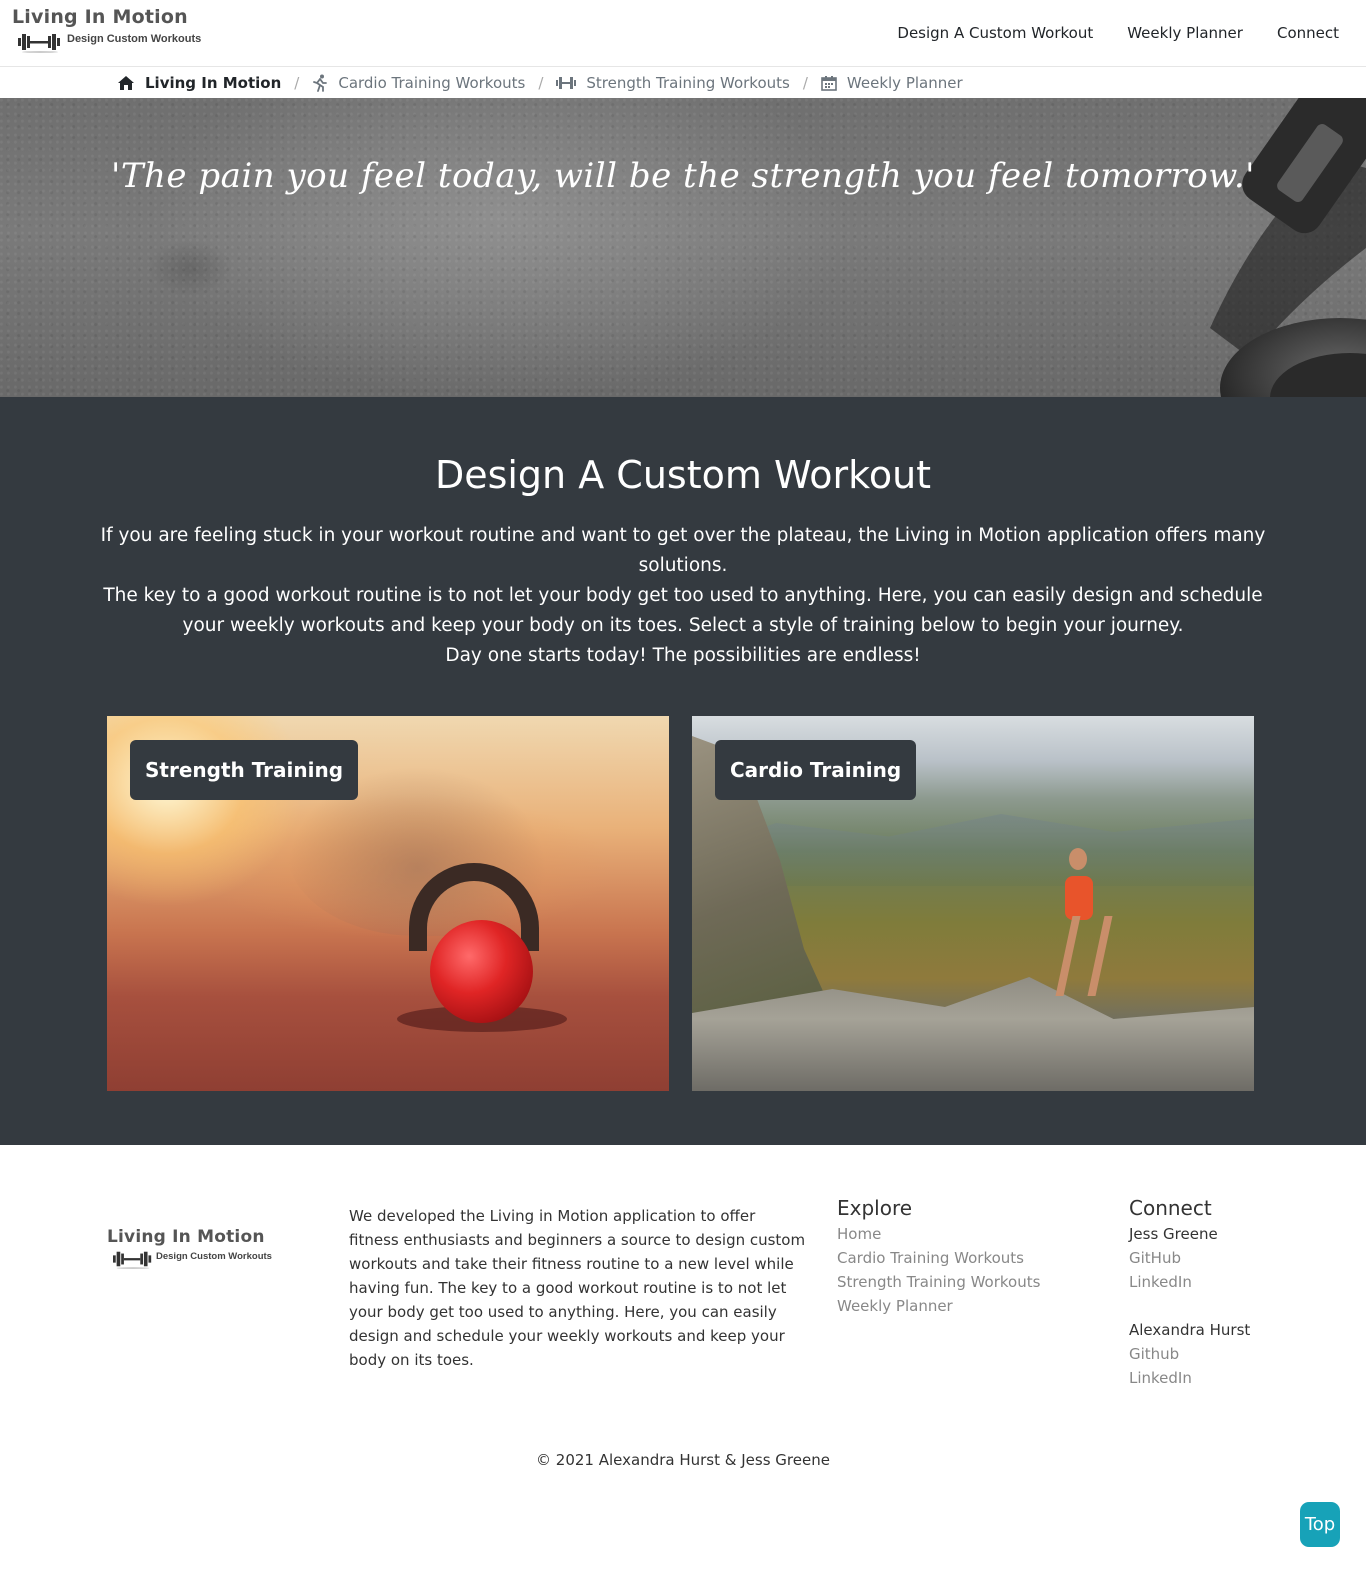  What do you see at coordinates (683, 1460) in the screenshot?
I see `copyright-text: © 2021 Alexandra Hurst & Jess Greene` at bounding box center [683, 1460].